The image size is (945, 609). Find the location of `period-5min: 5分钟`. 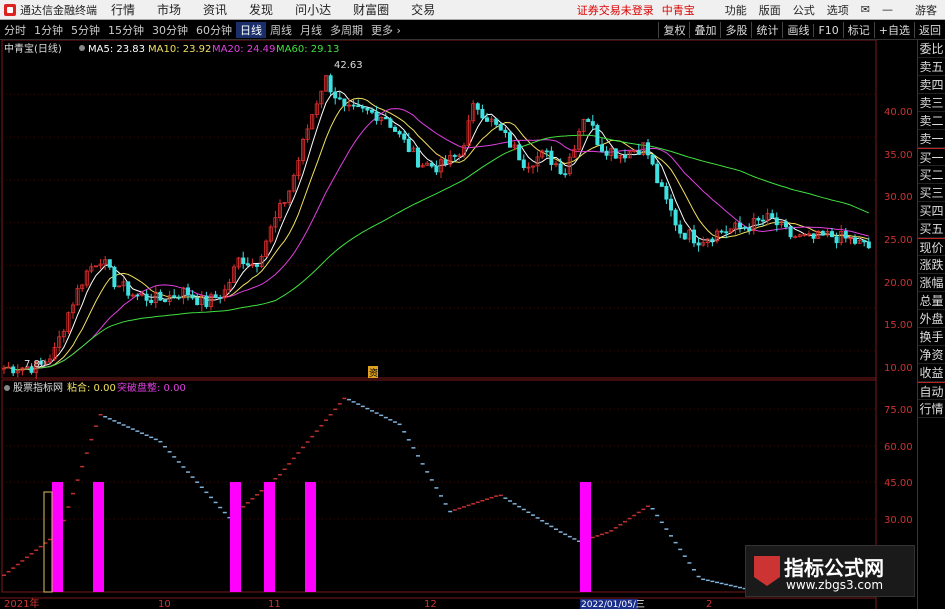

period-5min: 5分钟 is located at coordinates (85, 30).